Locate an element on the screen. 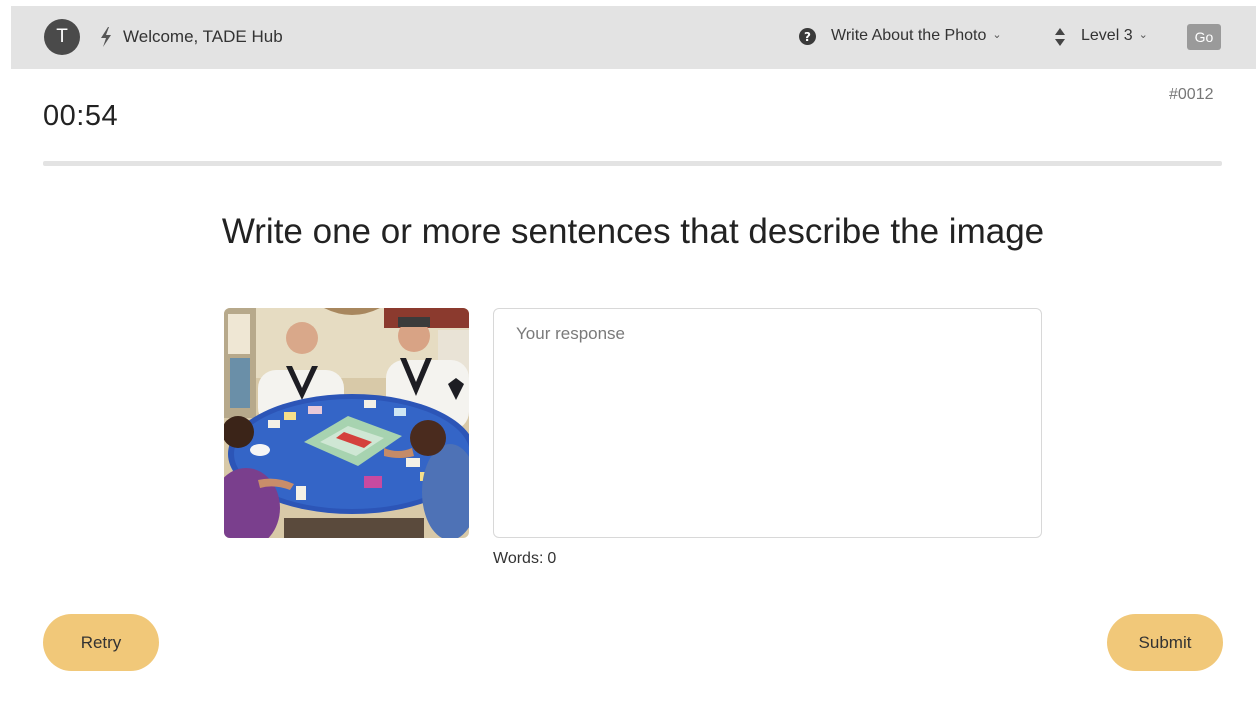 This screenshot has height=702, width=1256. task-type-select: Write About the Photo ⌄ is located at coordinates (916, 36).